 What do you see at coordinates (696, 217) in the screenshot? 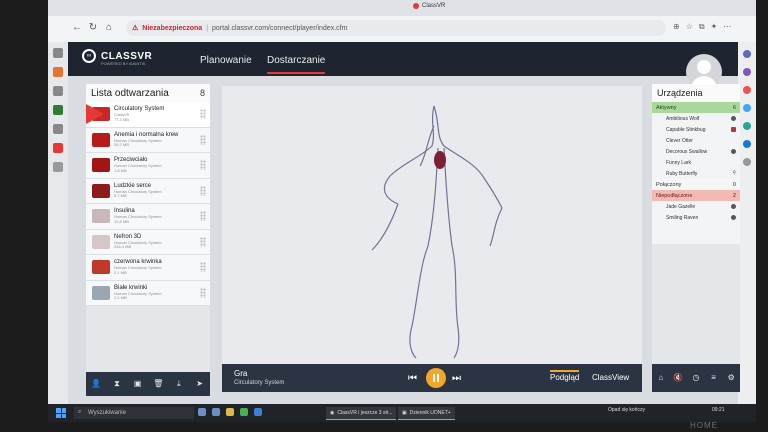
I see `device-item: Smiling Raven` at bounding box center [696, 217].